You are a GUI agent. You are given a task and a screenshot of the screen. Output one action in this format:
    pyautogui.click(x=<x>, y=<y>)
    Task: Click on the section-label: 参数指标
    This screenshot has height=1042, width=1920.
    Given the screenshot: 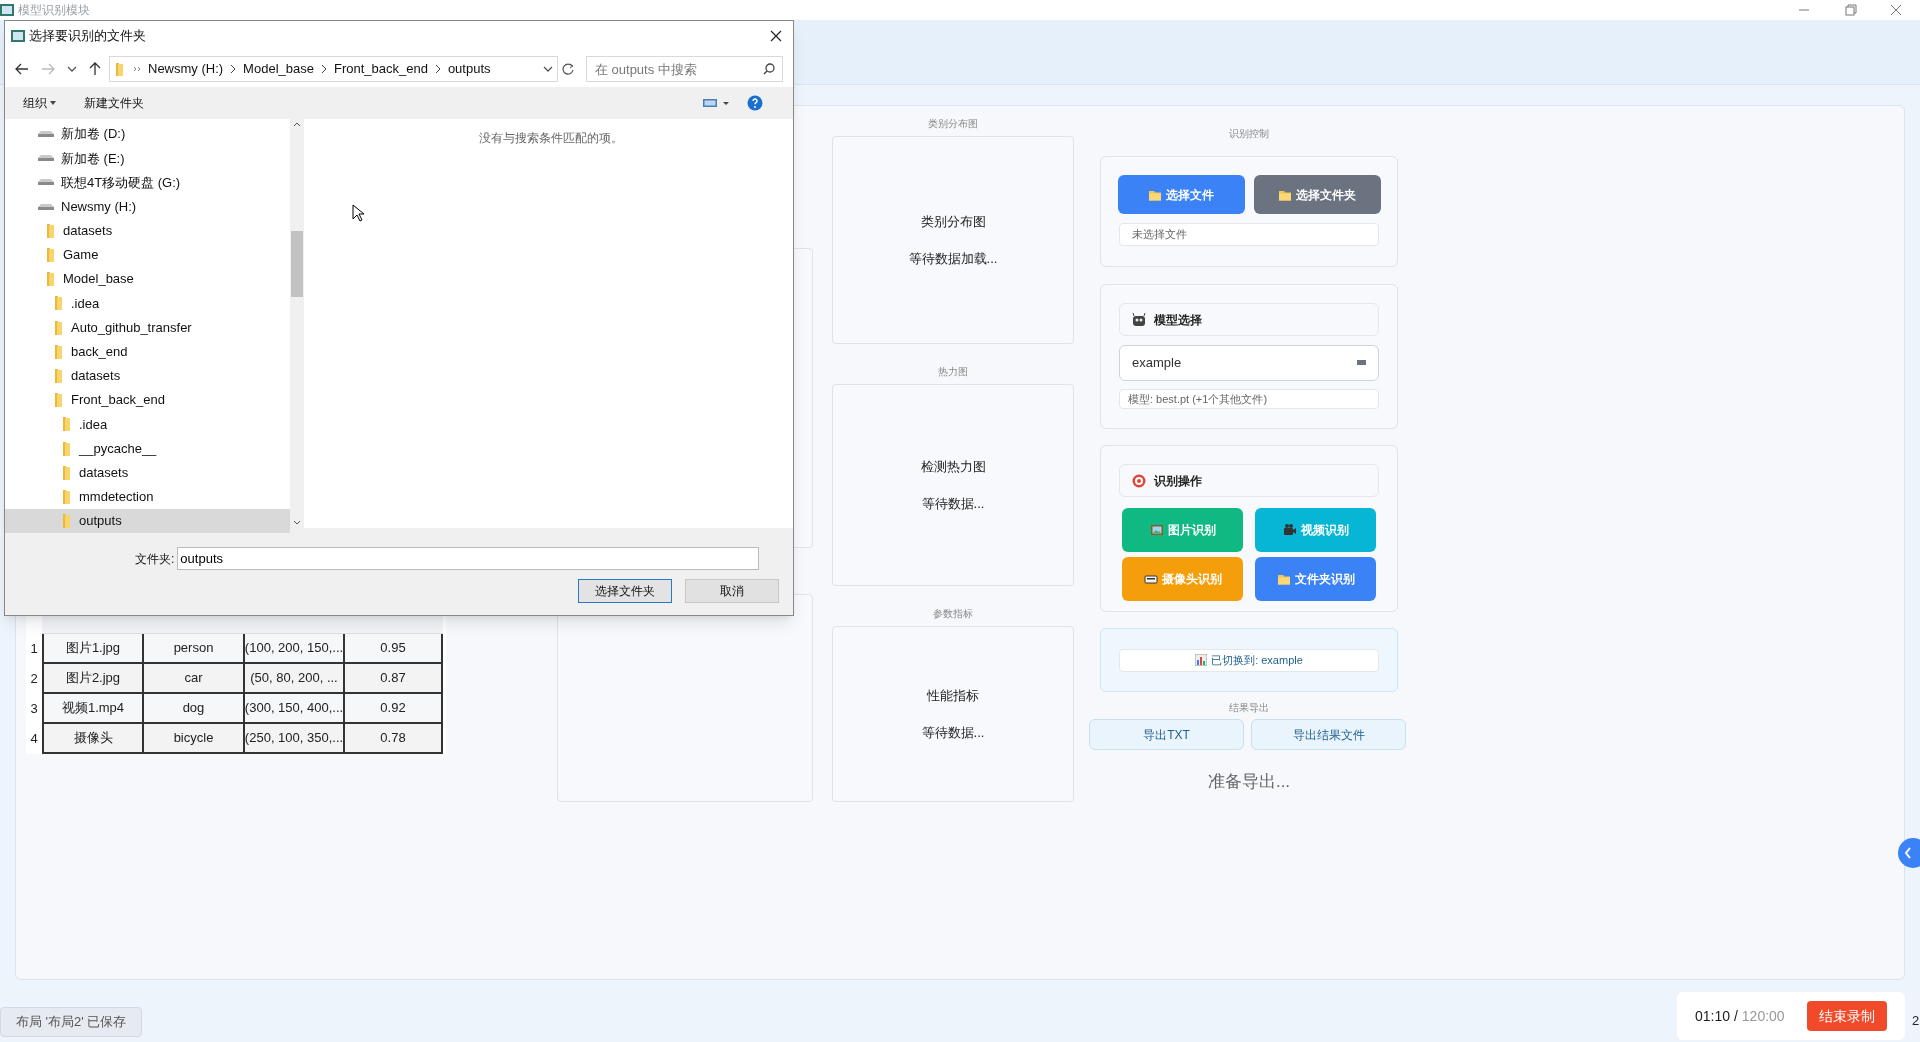 What is the action you would take?
    pyautogui.click(x=953, y=614)
    